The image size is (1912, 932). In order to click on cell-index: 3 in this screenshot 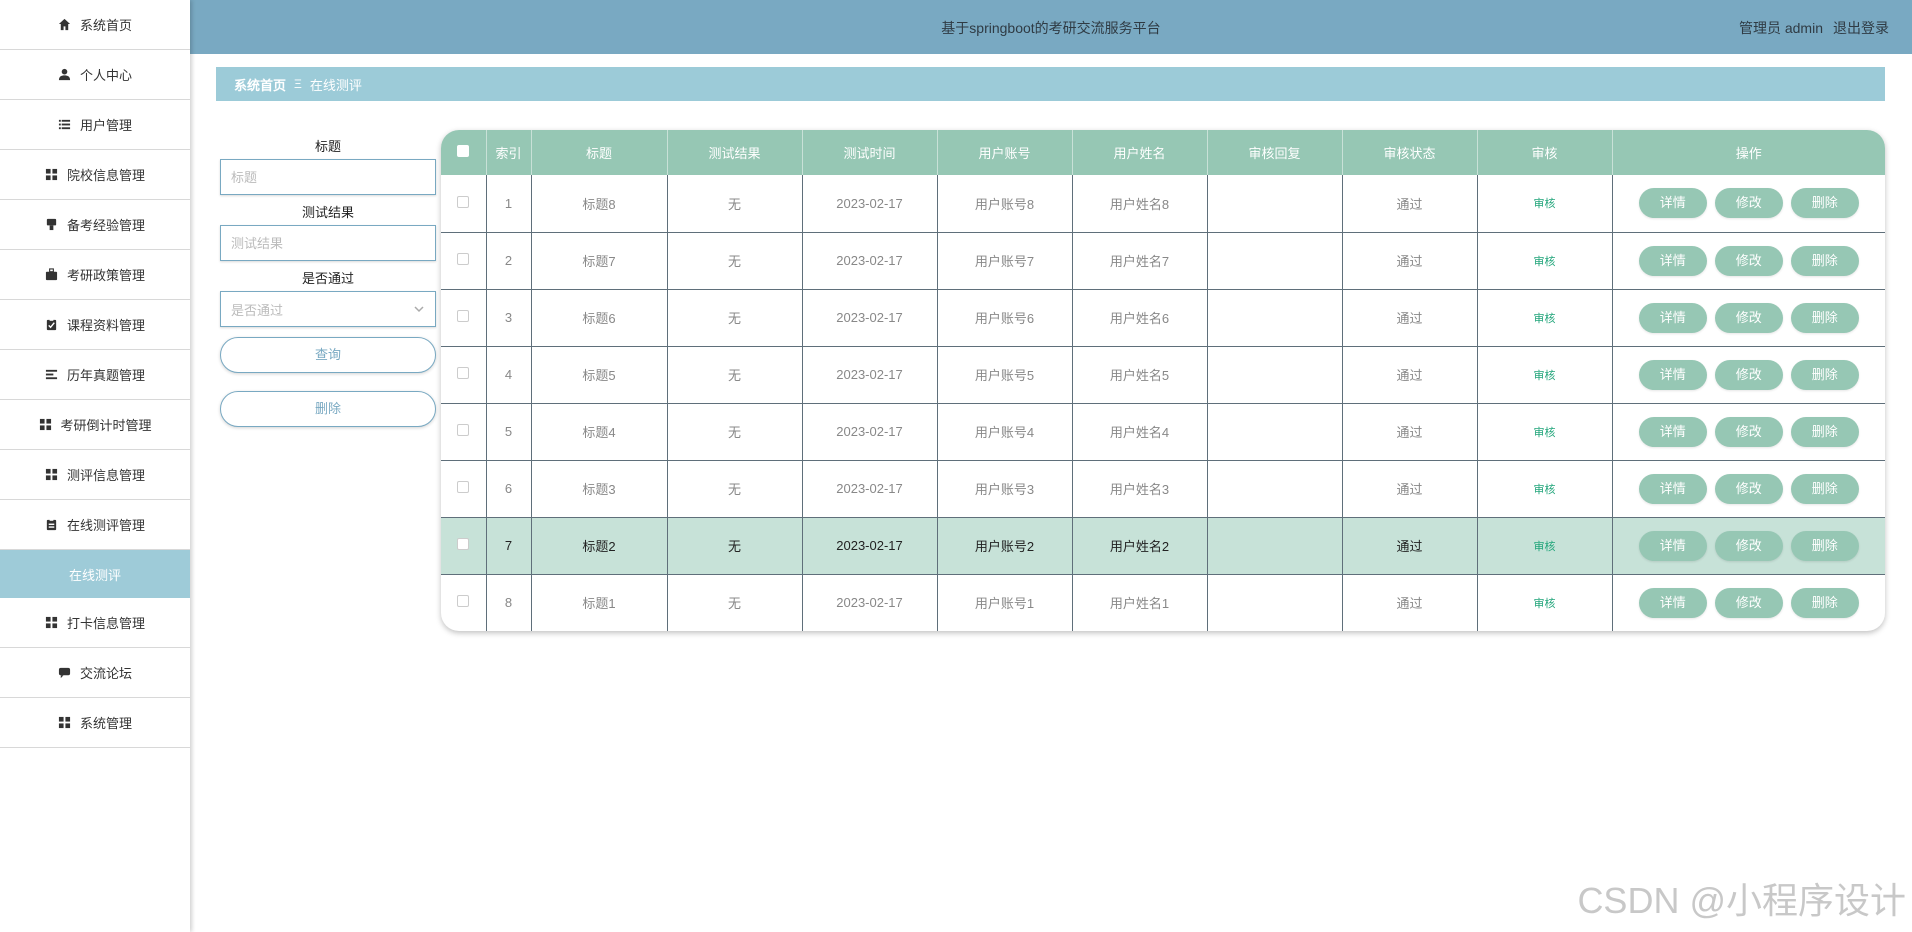, I will do `click(509, 318)`.